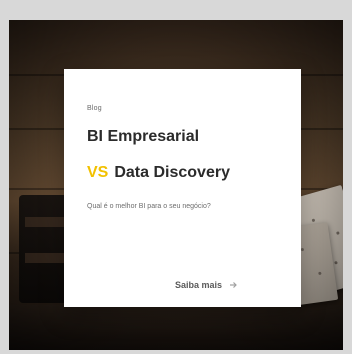  What do you see at coordinates (172, 172) in the screenshot?
I see `card-title-line-2-rest: Data Discovery` at bounding box center [172, 172].